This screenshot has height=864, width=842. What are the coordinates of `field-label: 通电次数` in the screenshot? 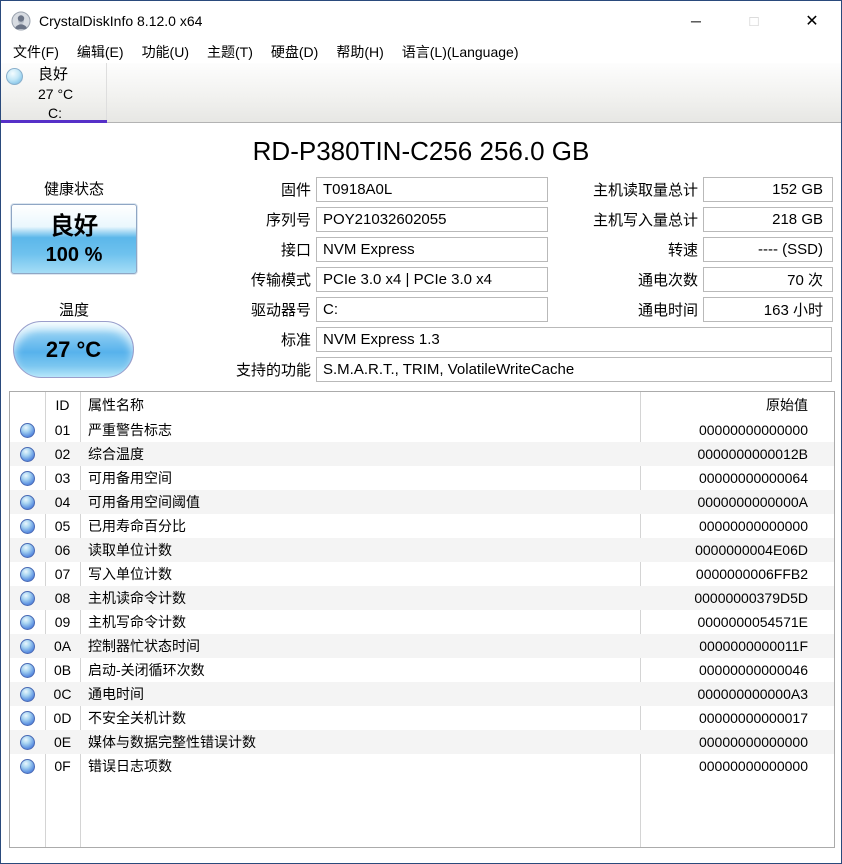 It's located at (667, 280).